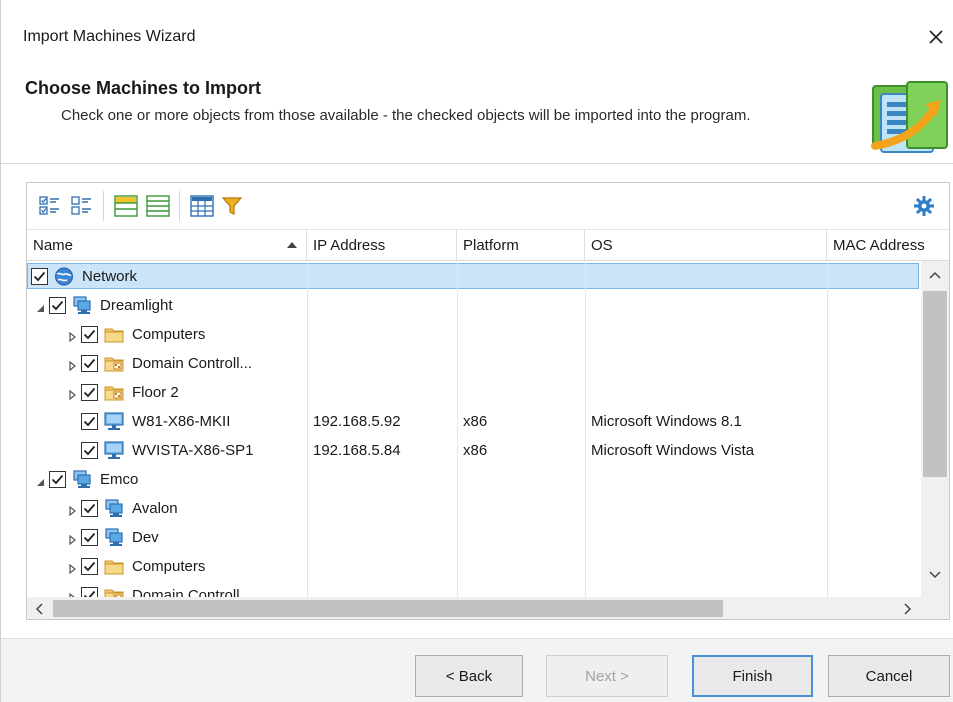  What do you see at coordinates (474, 392) in the screenshot?
I see `table-row: Floor 2` at bounding box center [474, 392].